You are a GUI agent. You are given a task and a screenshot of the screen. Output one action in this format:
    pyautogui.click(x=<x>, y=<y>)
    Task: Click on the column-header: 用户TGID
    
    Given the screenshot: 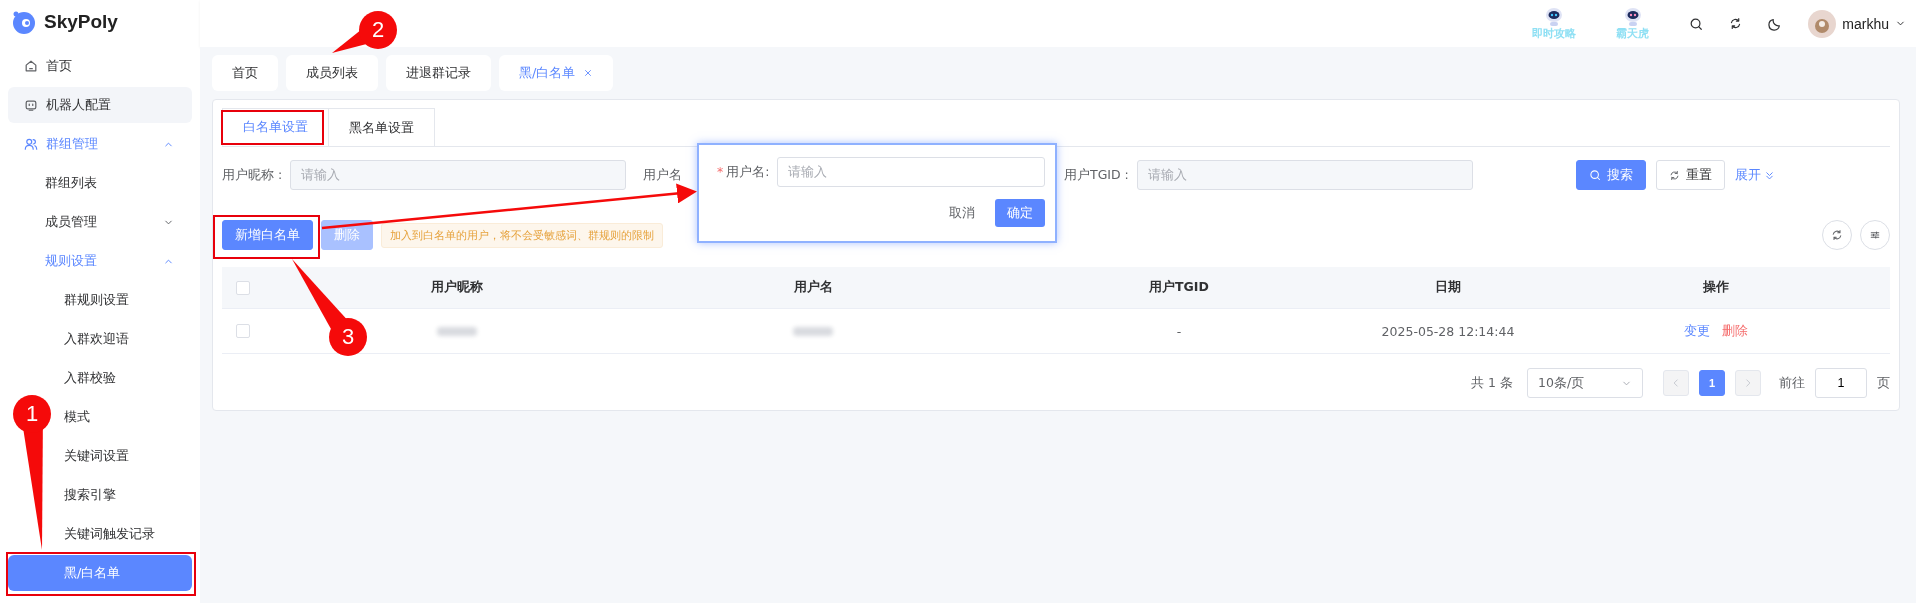 What is the action you would take?
    pyautogui.click(x=1179, y=287)
    